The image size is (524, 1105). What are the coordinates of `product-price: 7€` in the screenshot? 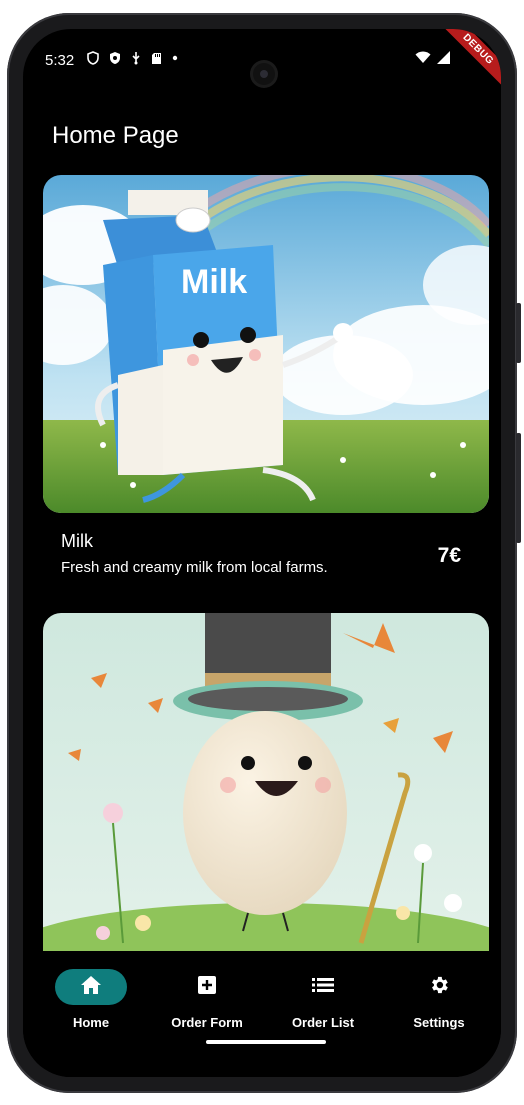 It's located at (449, 555).